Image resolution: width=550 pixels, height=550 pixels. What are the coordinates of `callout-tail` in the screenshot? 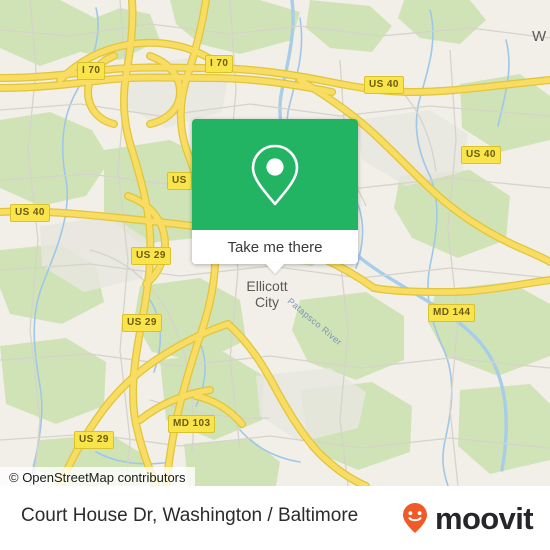 It's located at (275, 268).